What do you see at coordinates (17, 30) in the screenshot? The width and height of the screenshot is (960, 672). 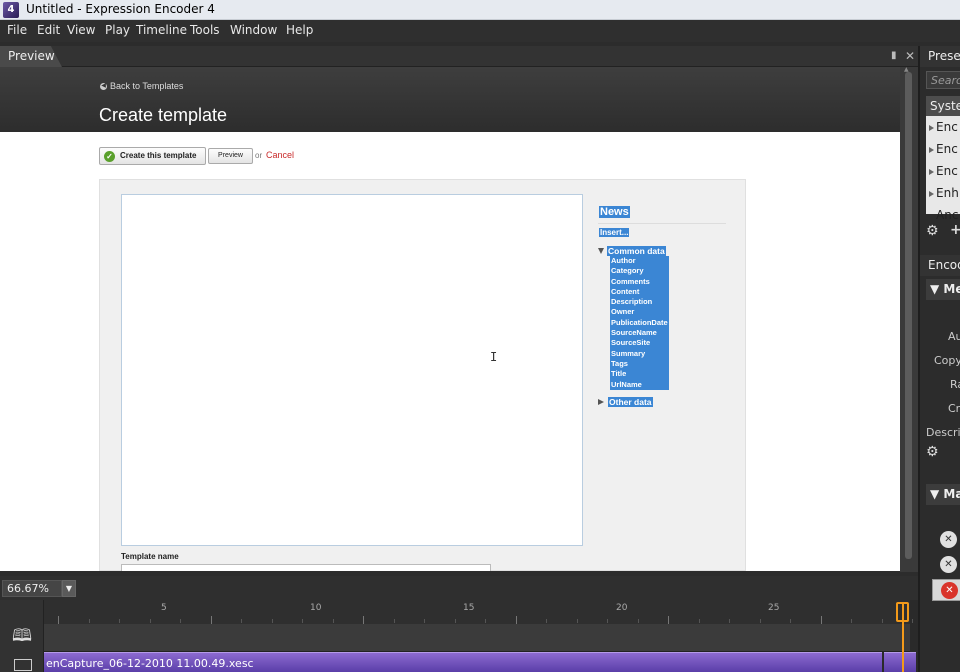 I see `menu-file: File` at bounding box center [17, 30].